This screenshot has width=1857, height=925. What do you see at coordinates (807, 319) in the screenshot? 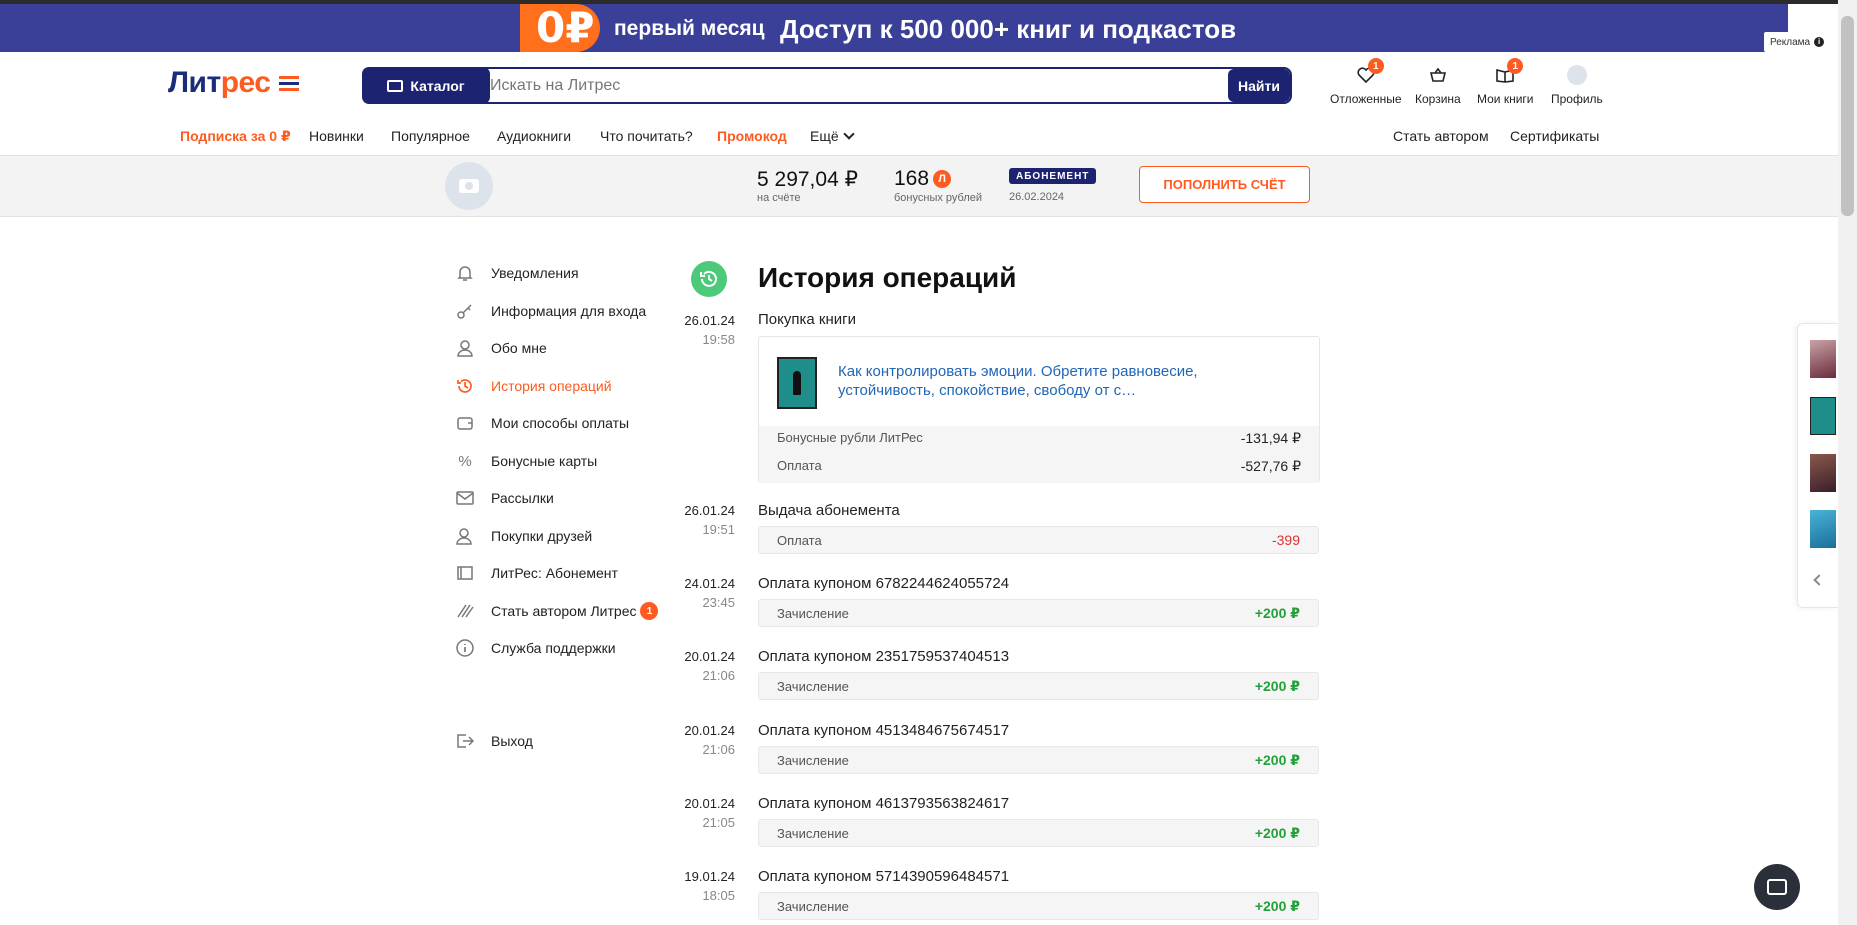
I see `operation-title: Покупка книги` at bounding box center [807, 319].